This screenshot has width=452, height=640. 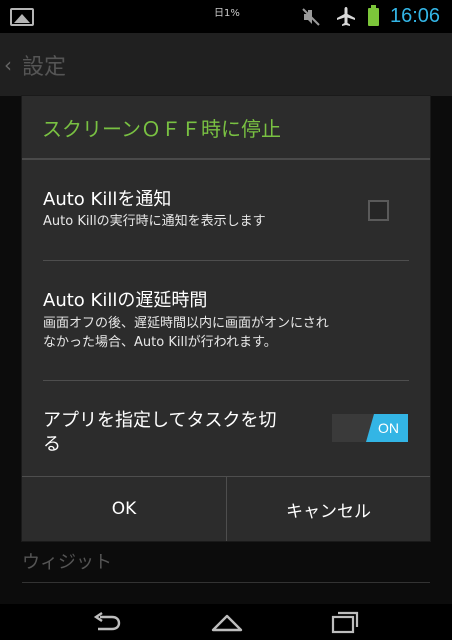 I want to click on status-bar: 日1% 16:06, so click(x=226, y=16).